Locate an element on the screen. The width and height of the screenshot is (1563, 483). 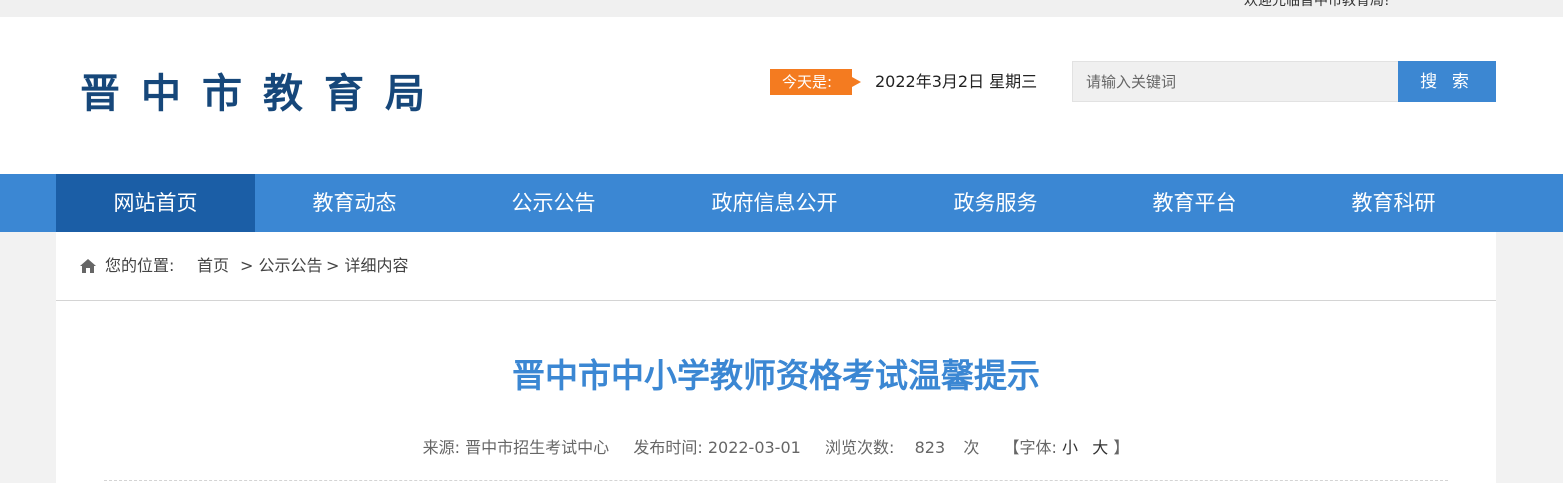
main-nav: 网站首页 教育动态 公示公告 政府信息公开 政务服务 教育平台 教育科研 is located at coordinates (781, 203).